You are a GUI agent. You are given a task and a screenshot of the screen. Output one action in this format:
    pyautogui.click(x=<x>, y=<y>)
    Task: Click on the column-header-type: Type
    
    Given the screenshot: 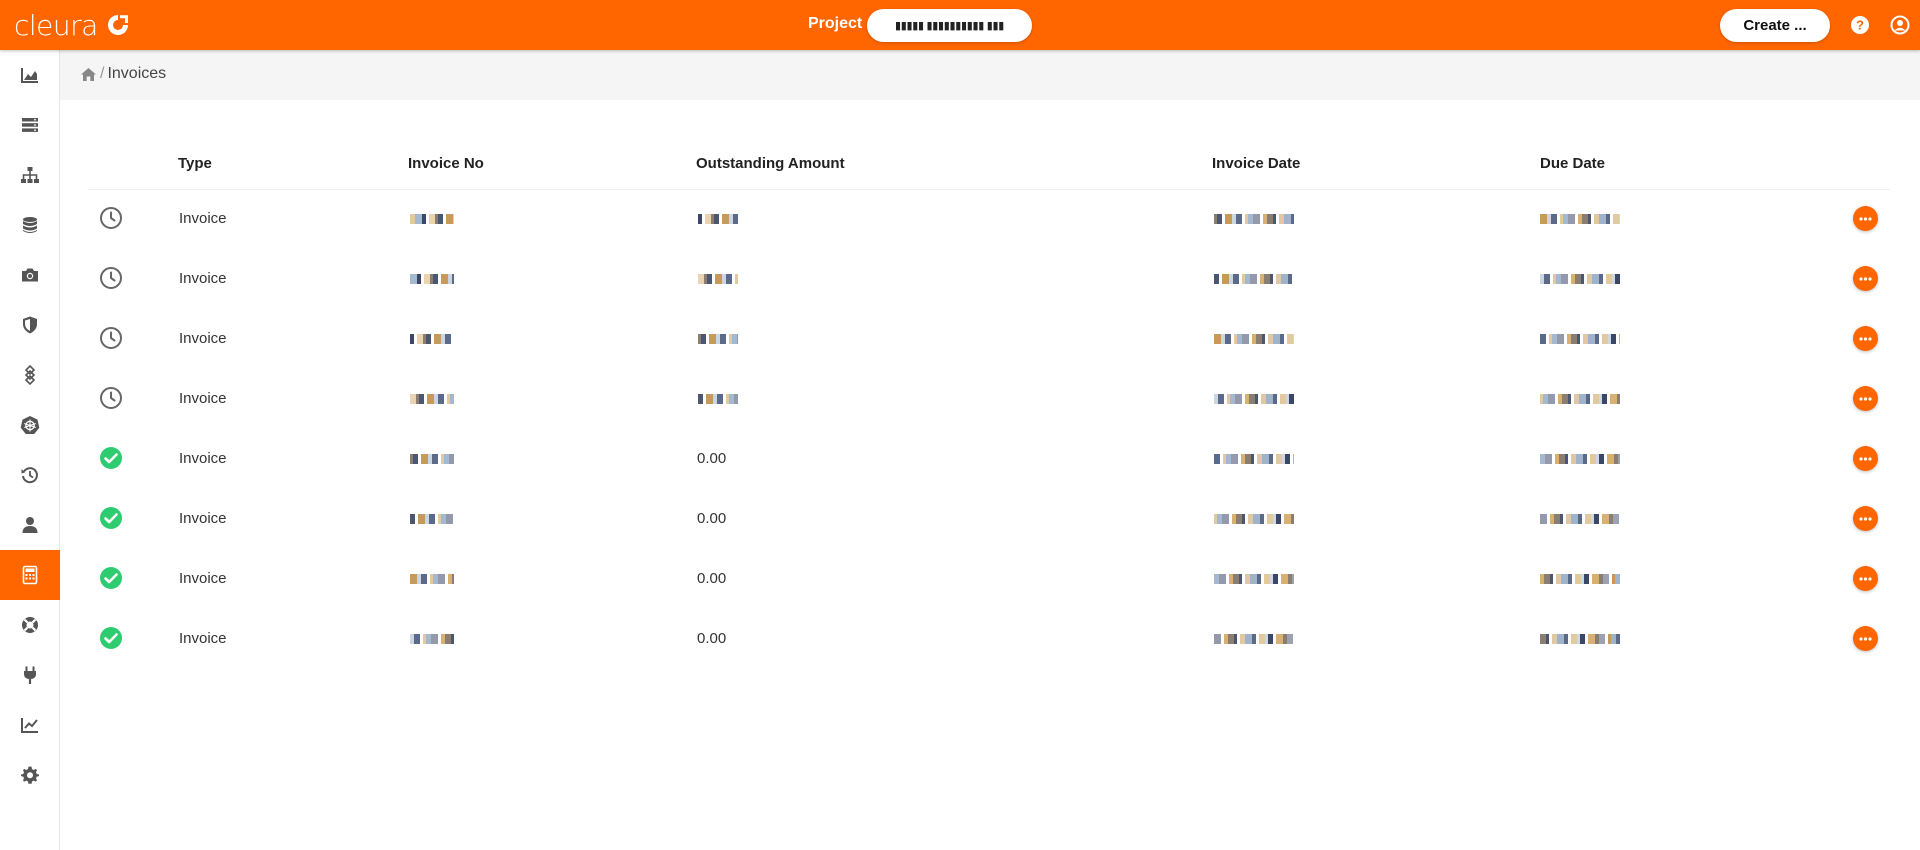 What is the action you would take?
    pyautogui.click(x=195, y=163)
    